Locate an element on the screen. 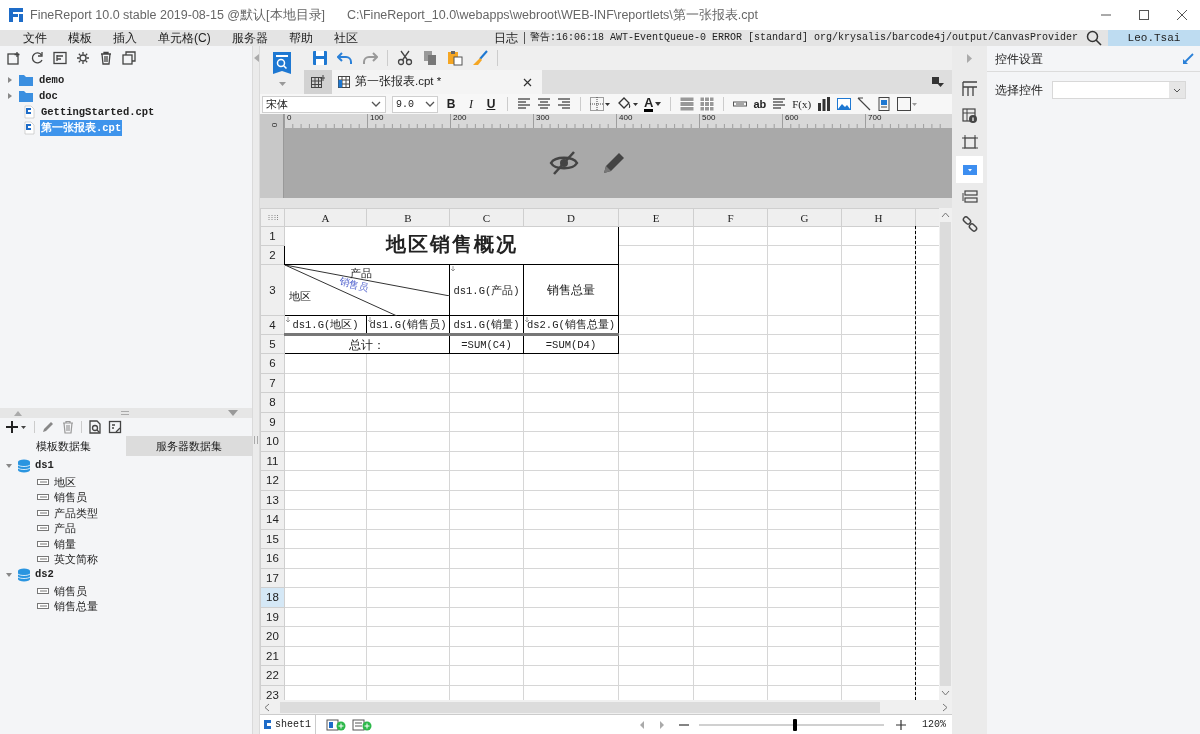  row-header: 22 is located at coordinates (272, 675).